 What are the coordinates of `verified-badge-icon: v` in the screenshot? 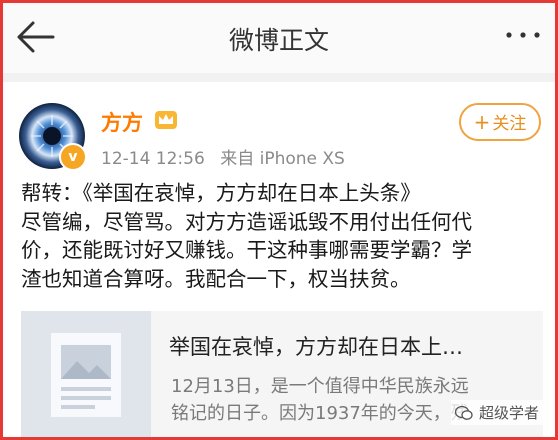 It's located at (73, 157).